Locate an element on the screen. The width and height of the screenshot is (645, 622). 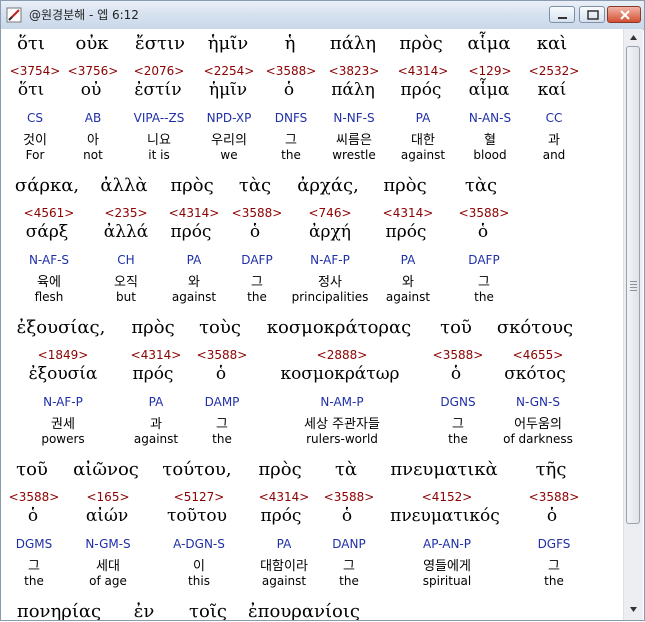
morph-code: N-AN-S is located at coordinates (490, 118).